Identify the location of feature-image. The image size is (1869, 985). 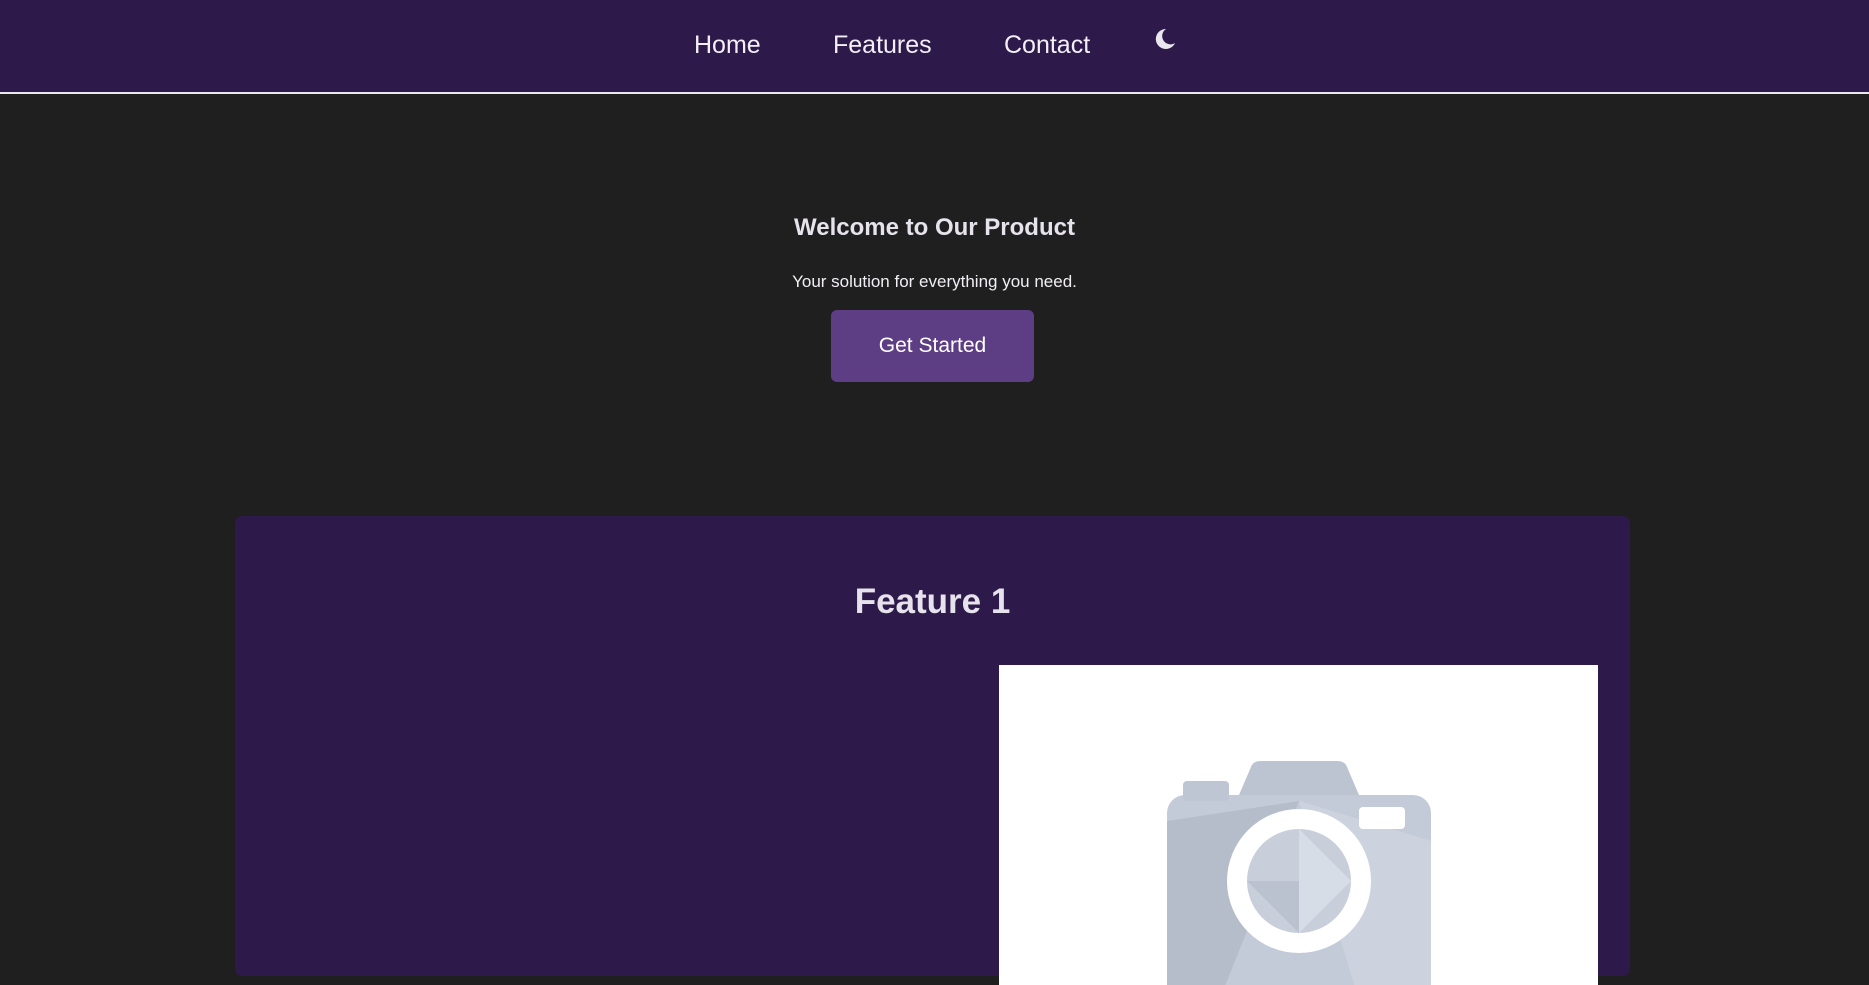
(1298, 825).